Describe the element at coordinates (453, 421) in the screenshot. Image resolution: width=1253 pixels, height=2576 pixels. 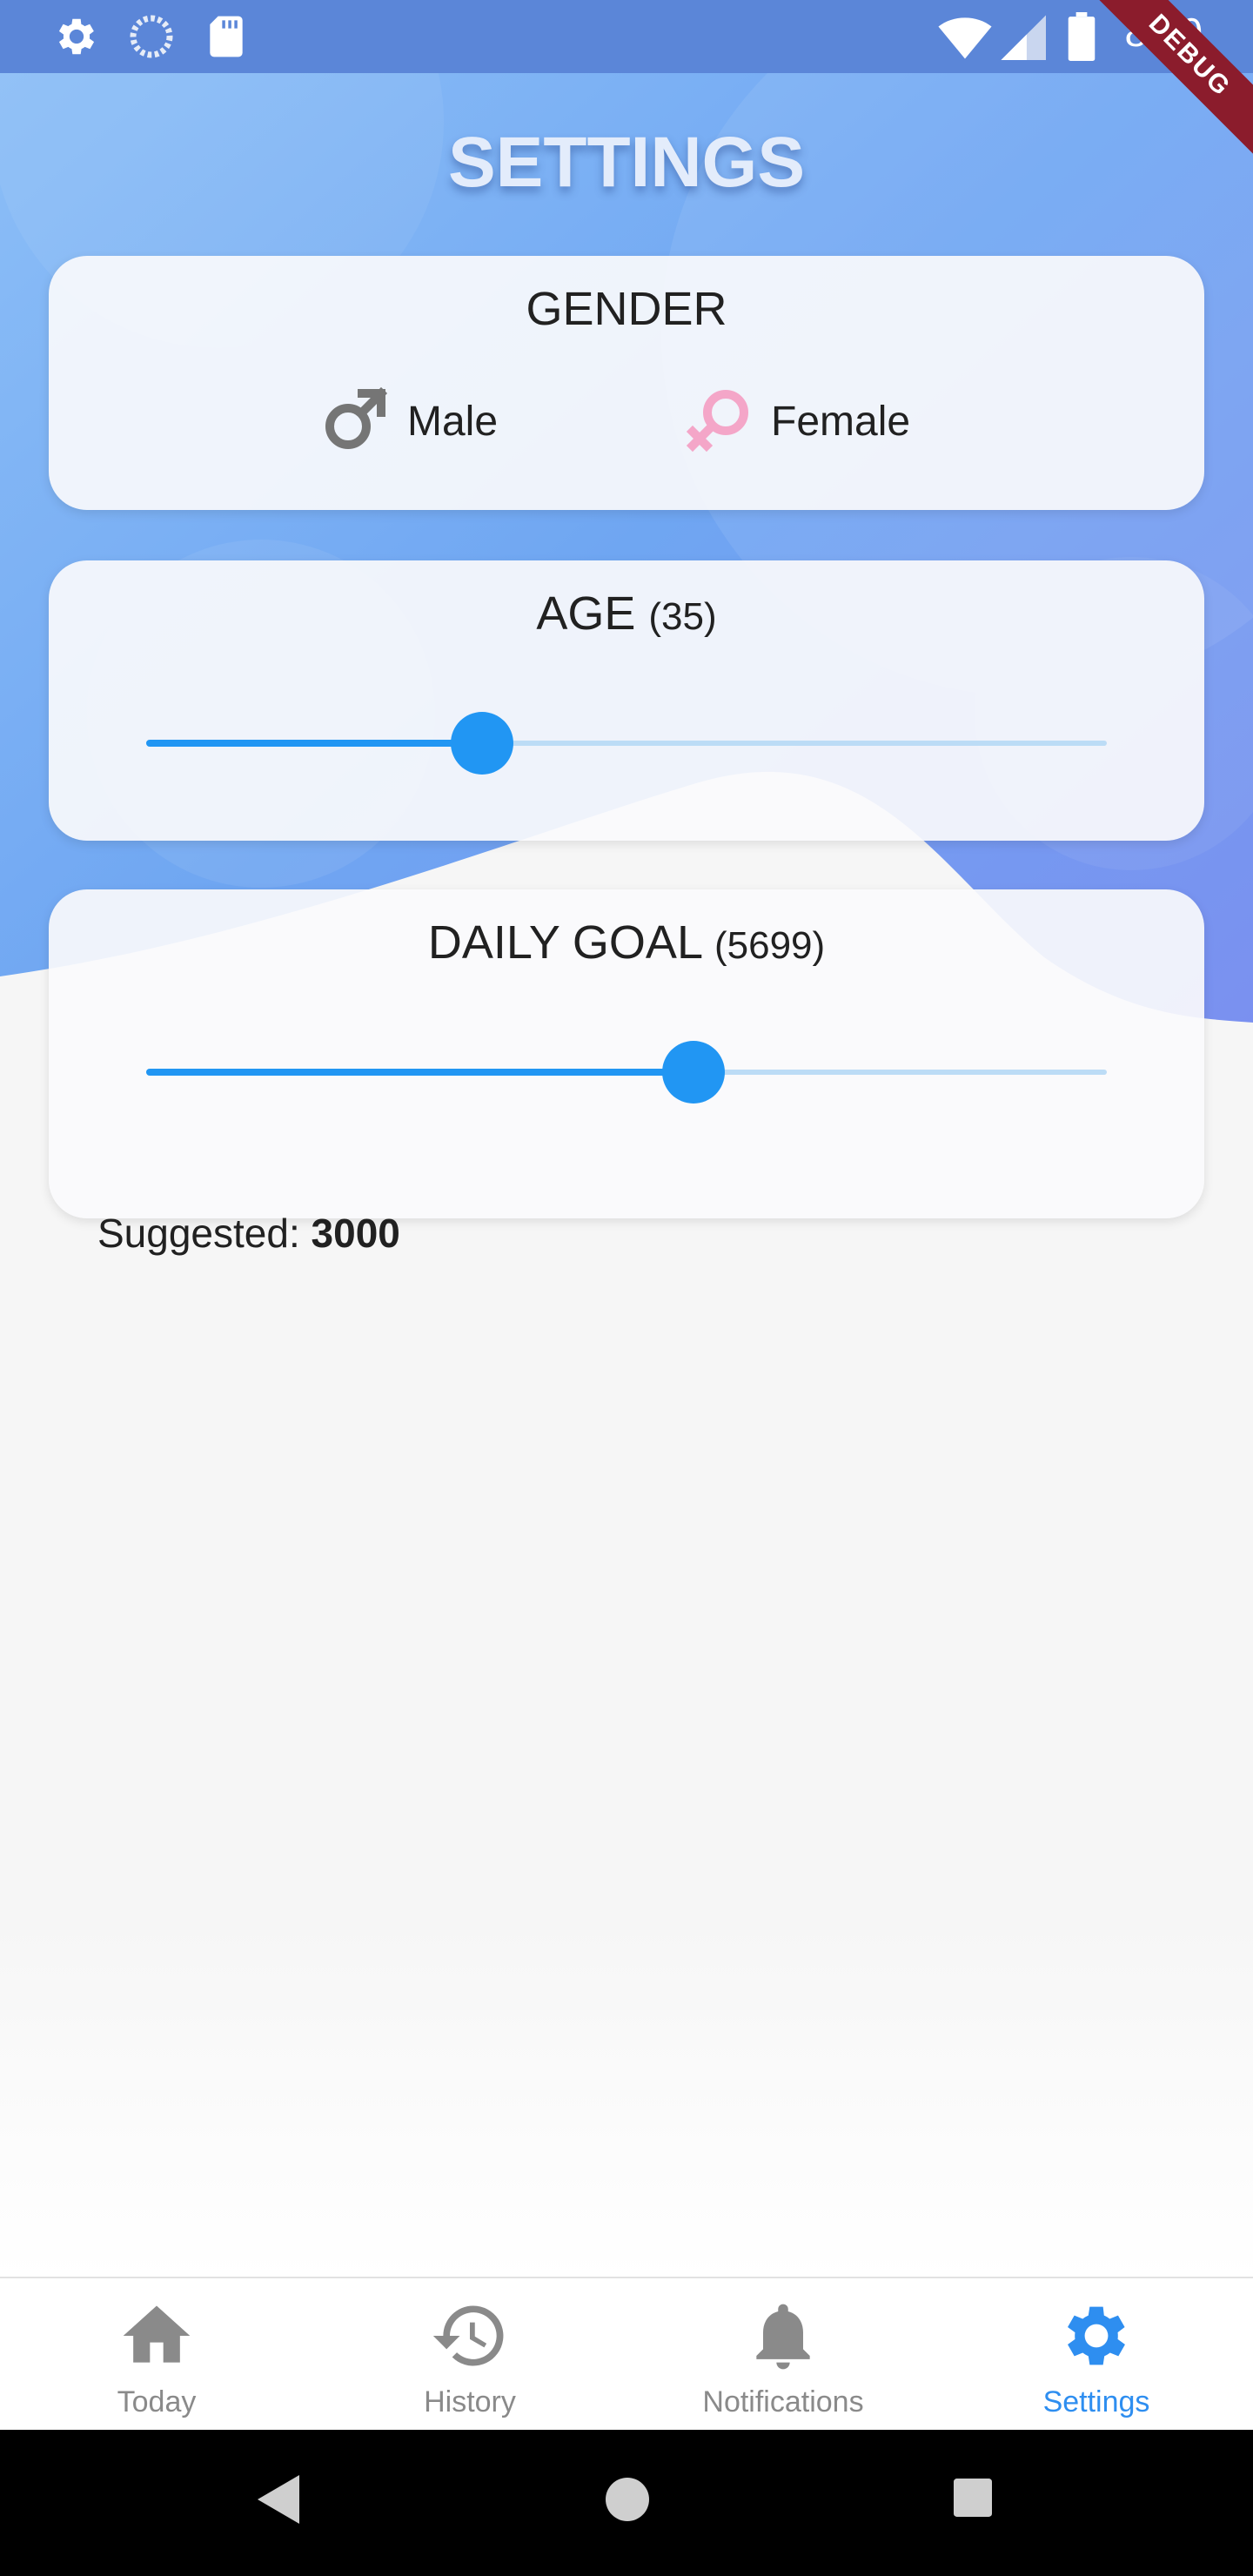
I see `male-label: Male` at that location.